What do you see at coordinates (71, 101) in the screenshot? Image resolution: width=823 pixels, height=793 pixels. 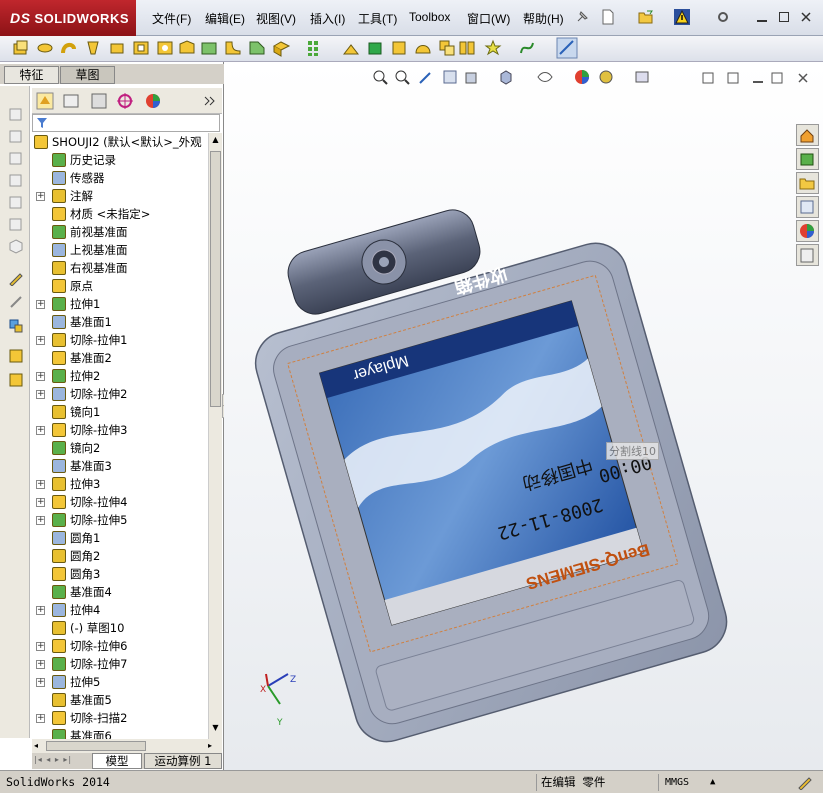 I see `property-manager-tab-icon` at bounding box center [71, 101].